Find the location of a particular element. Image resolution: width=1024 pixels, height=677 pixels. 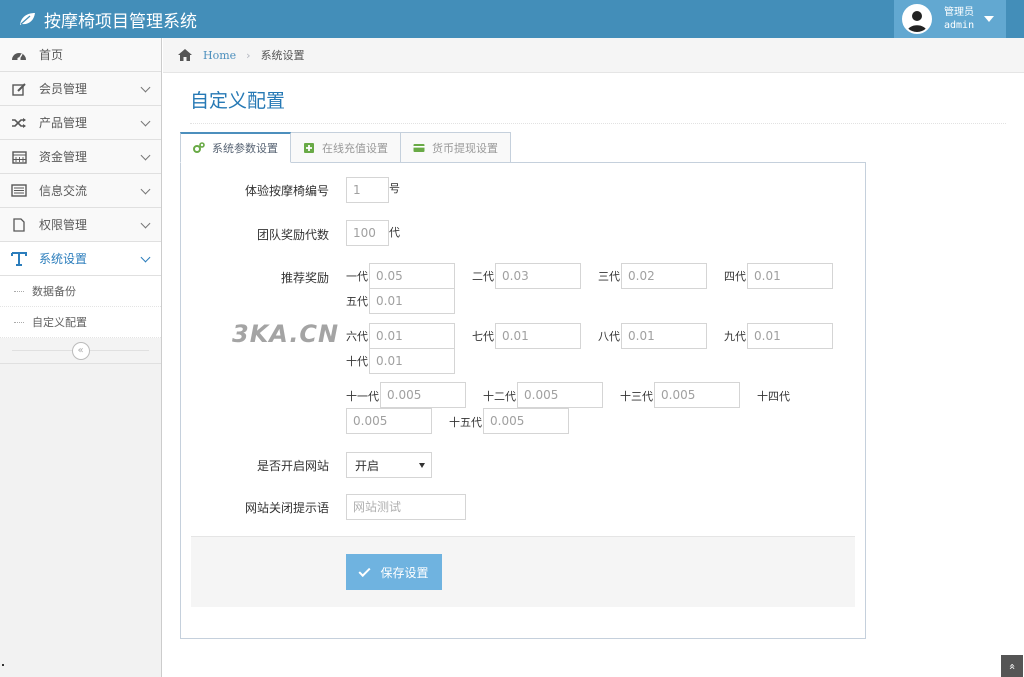

sidebar-item-label: 首页 is located at coordinates (51, 55).